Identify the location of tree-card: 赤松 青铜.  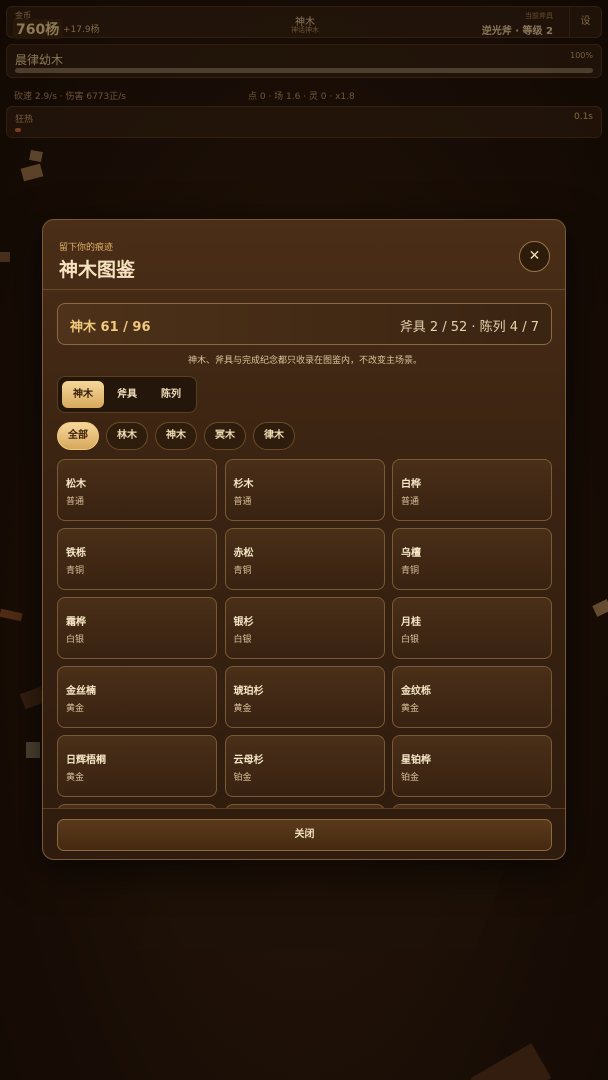
(304, 559).